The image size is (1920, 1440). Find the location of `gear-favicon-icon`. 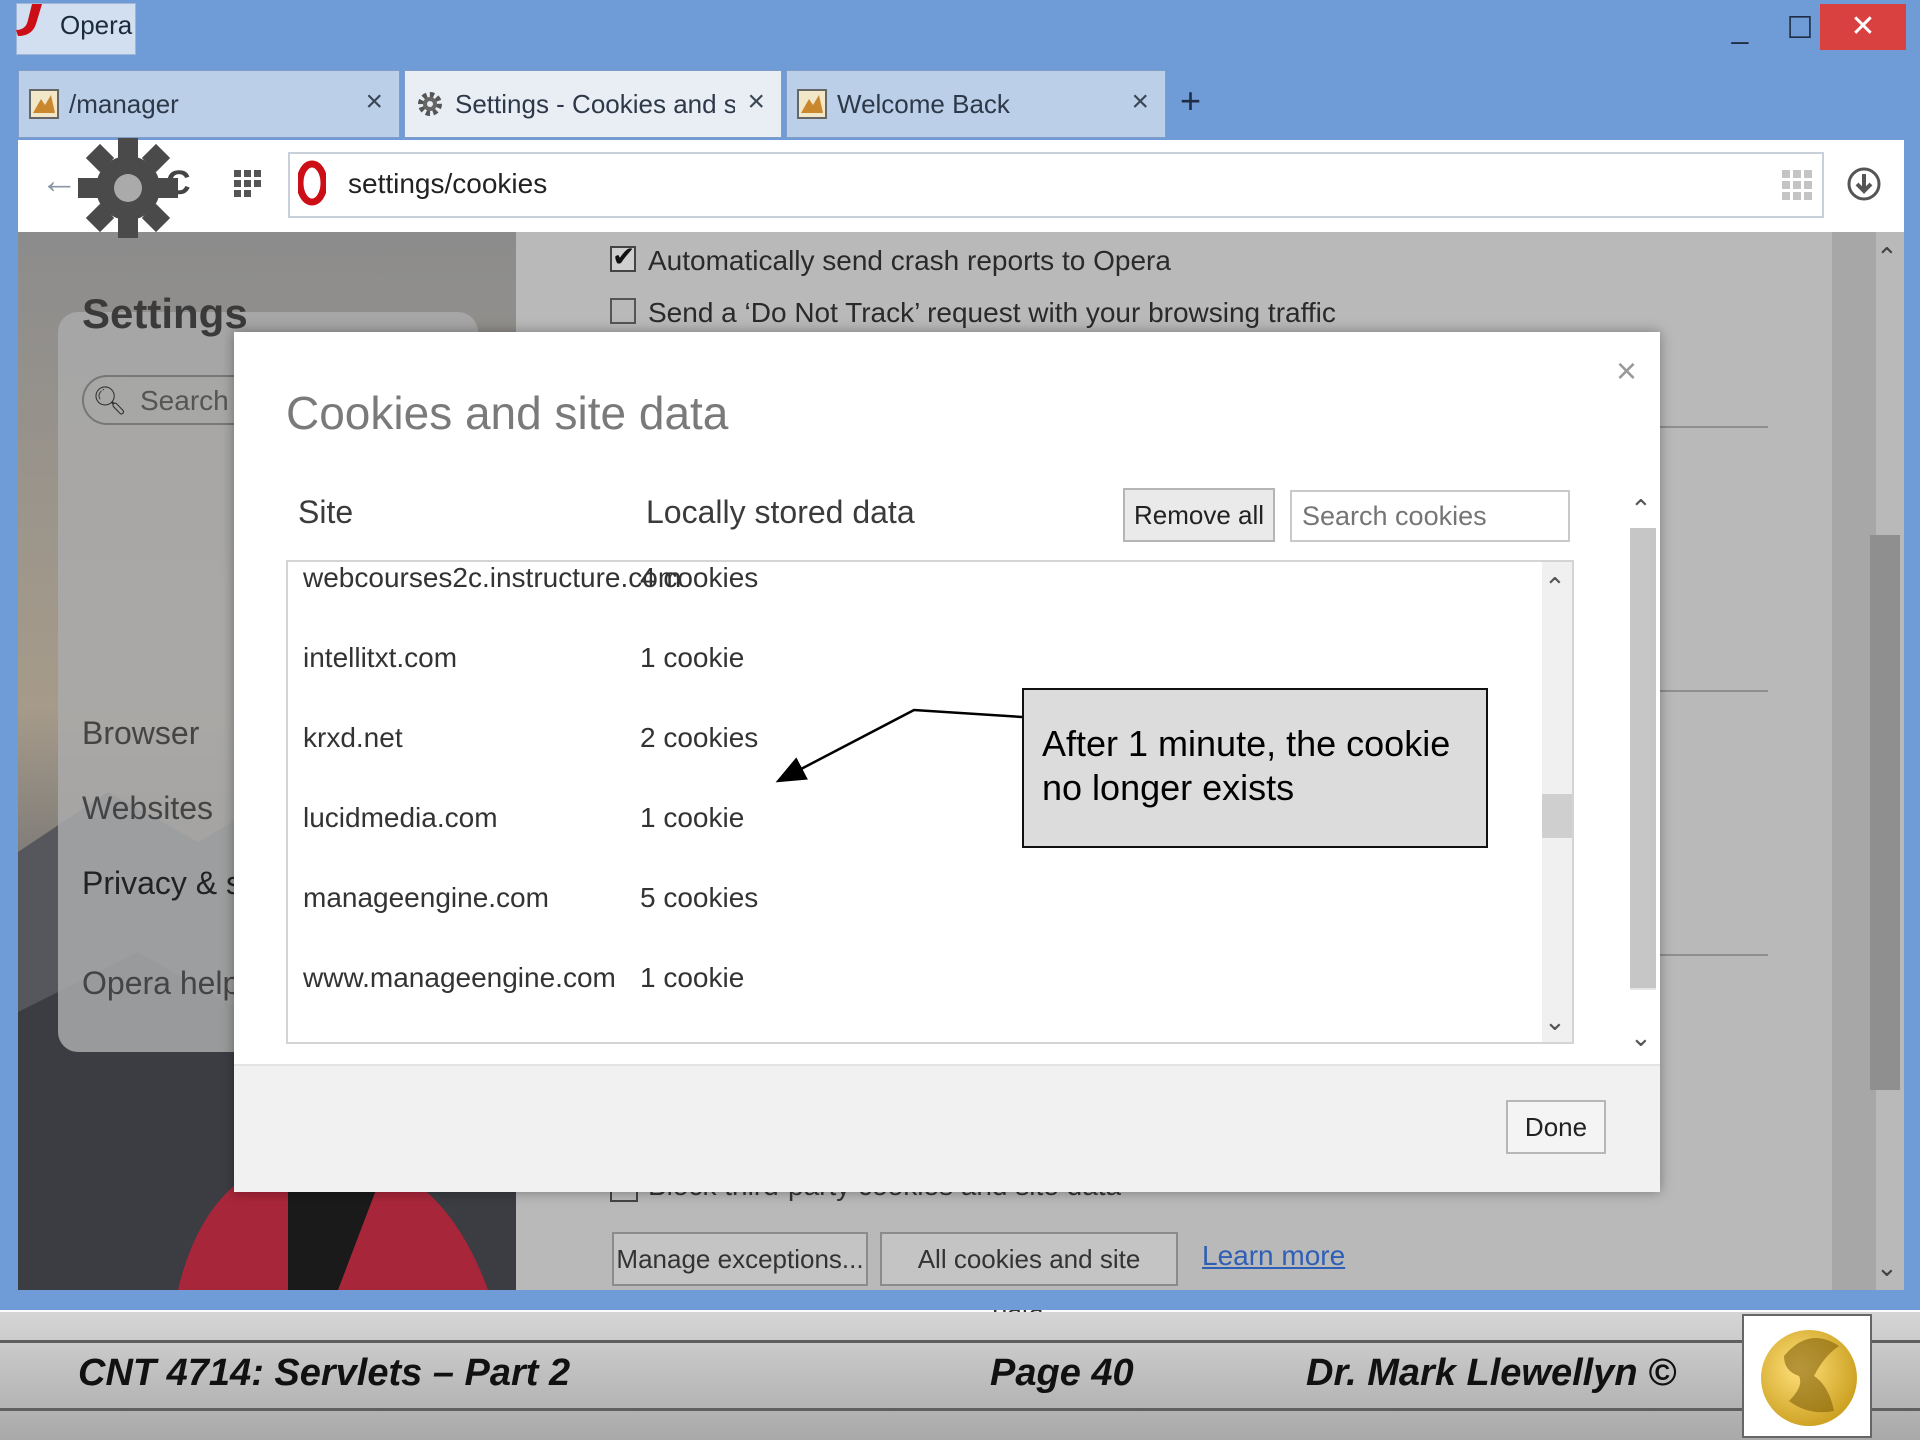

gear-favicon-icon is located at coordinates (430, 104).